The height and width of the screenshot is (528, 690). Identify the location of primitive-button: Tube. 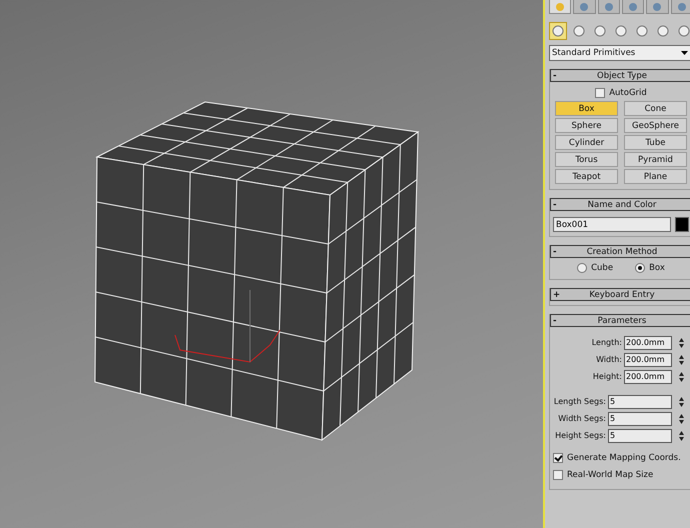
(655, 142).